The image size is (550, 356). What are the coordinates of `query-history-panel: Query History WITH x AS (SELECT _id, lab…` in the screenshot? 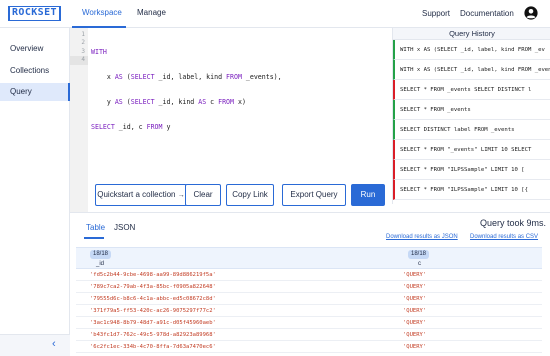 It's located at (471, 116).